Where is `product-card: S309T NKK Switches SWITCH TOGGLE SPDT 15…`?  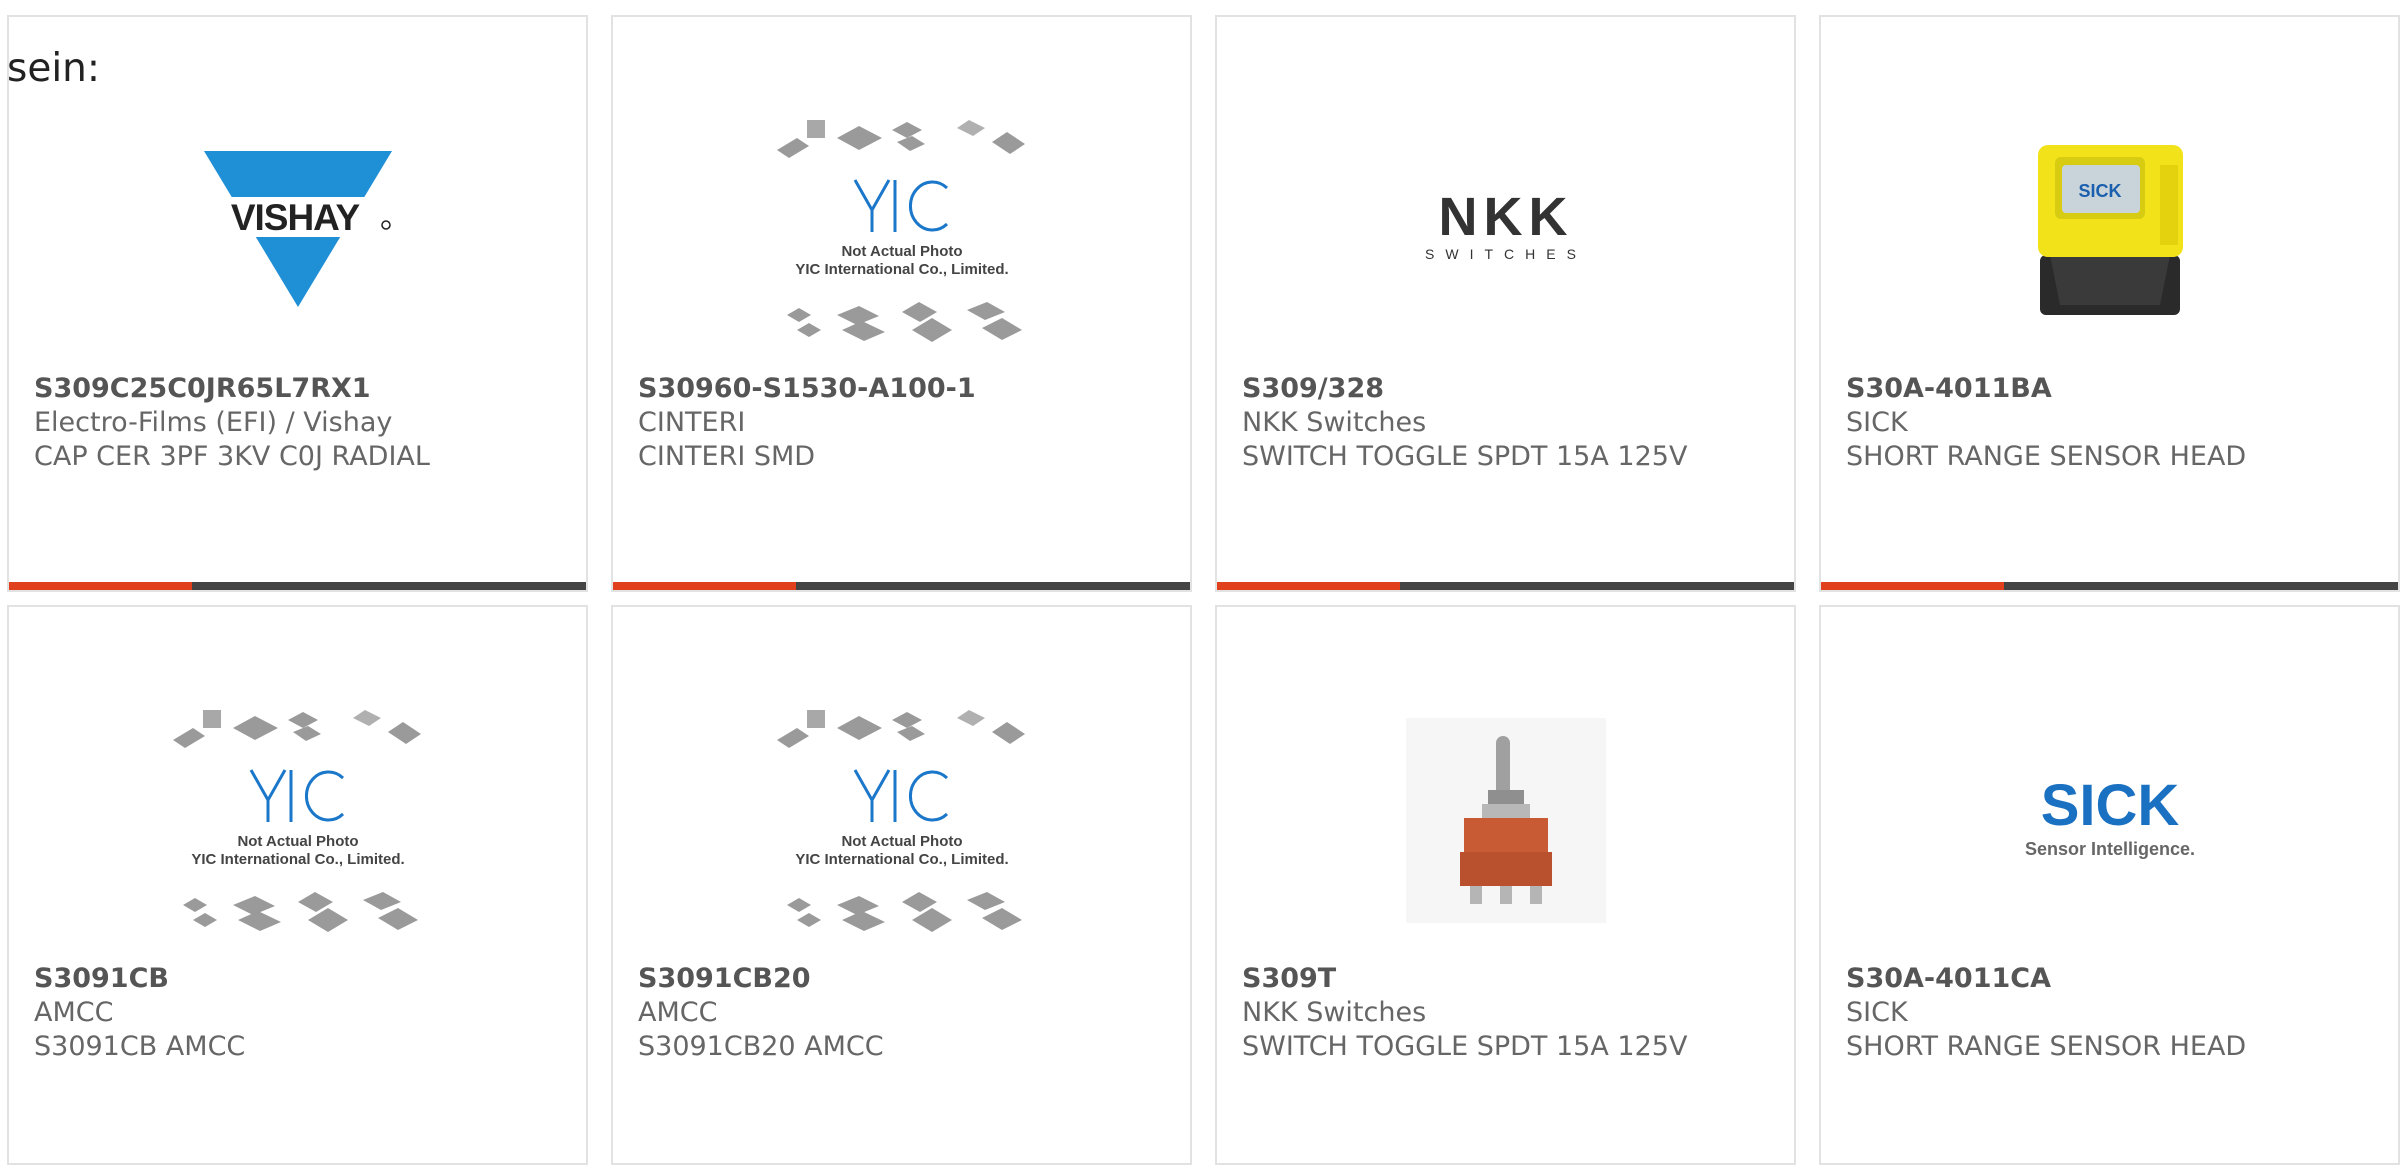 product-card: S309T NKK Switches SWITCH TOGGLE SPDT 15… is located at coordinates (1505, 885).